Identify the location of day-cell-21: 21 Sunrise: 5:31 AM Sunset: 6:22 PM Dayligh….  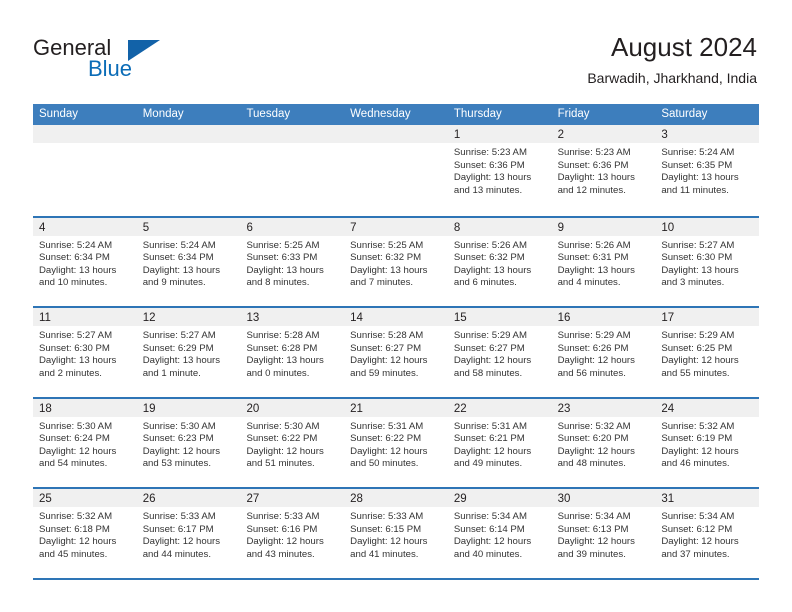
(396, 442).